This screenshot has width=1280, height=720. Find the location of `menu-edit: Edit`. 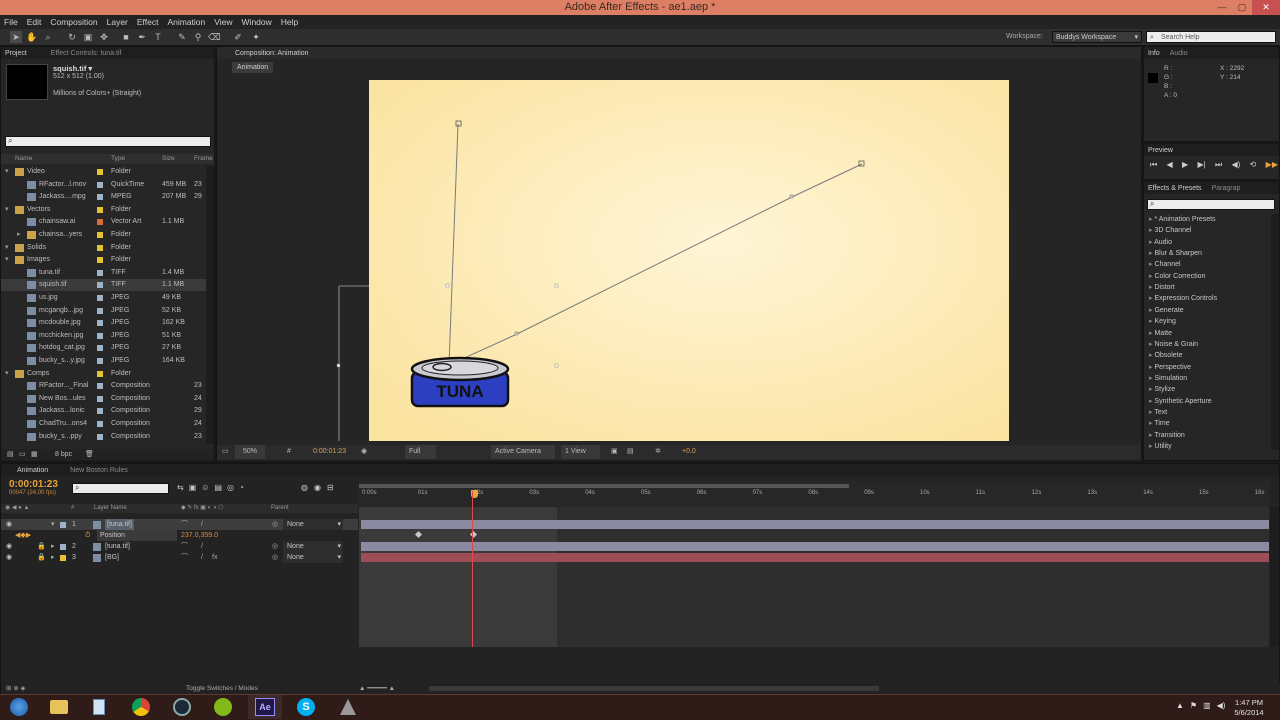

menu-edit: Edit is located at coordinates (34, 22).